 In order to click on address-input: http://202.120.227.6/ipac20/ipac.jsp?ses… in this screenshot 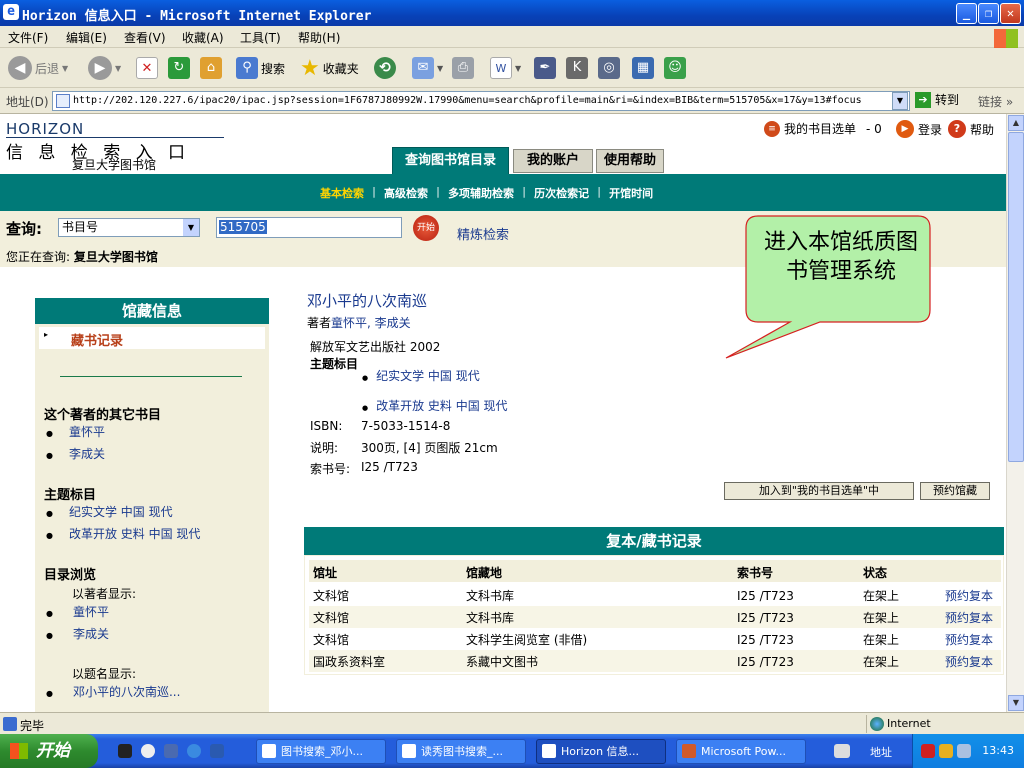, I will do `click(481, 101)`.